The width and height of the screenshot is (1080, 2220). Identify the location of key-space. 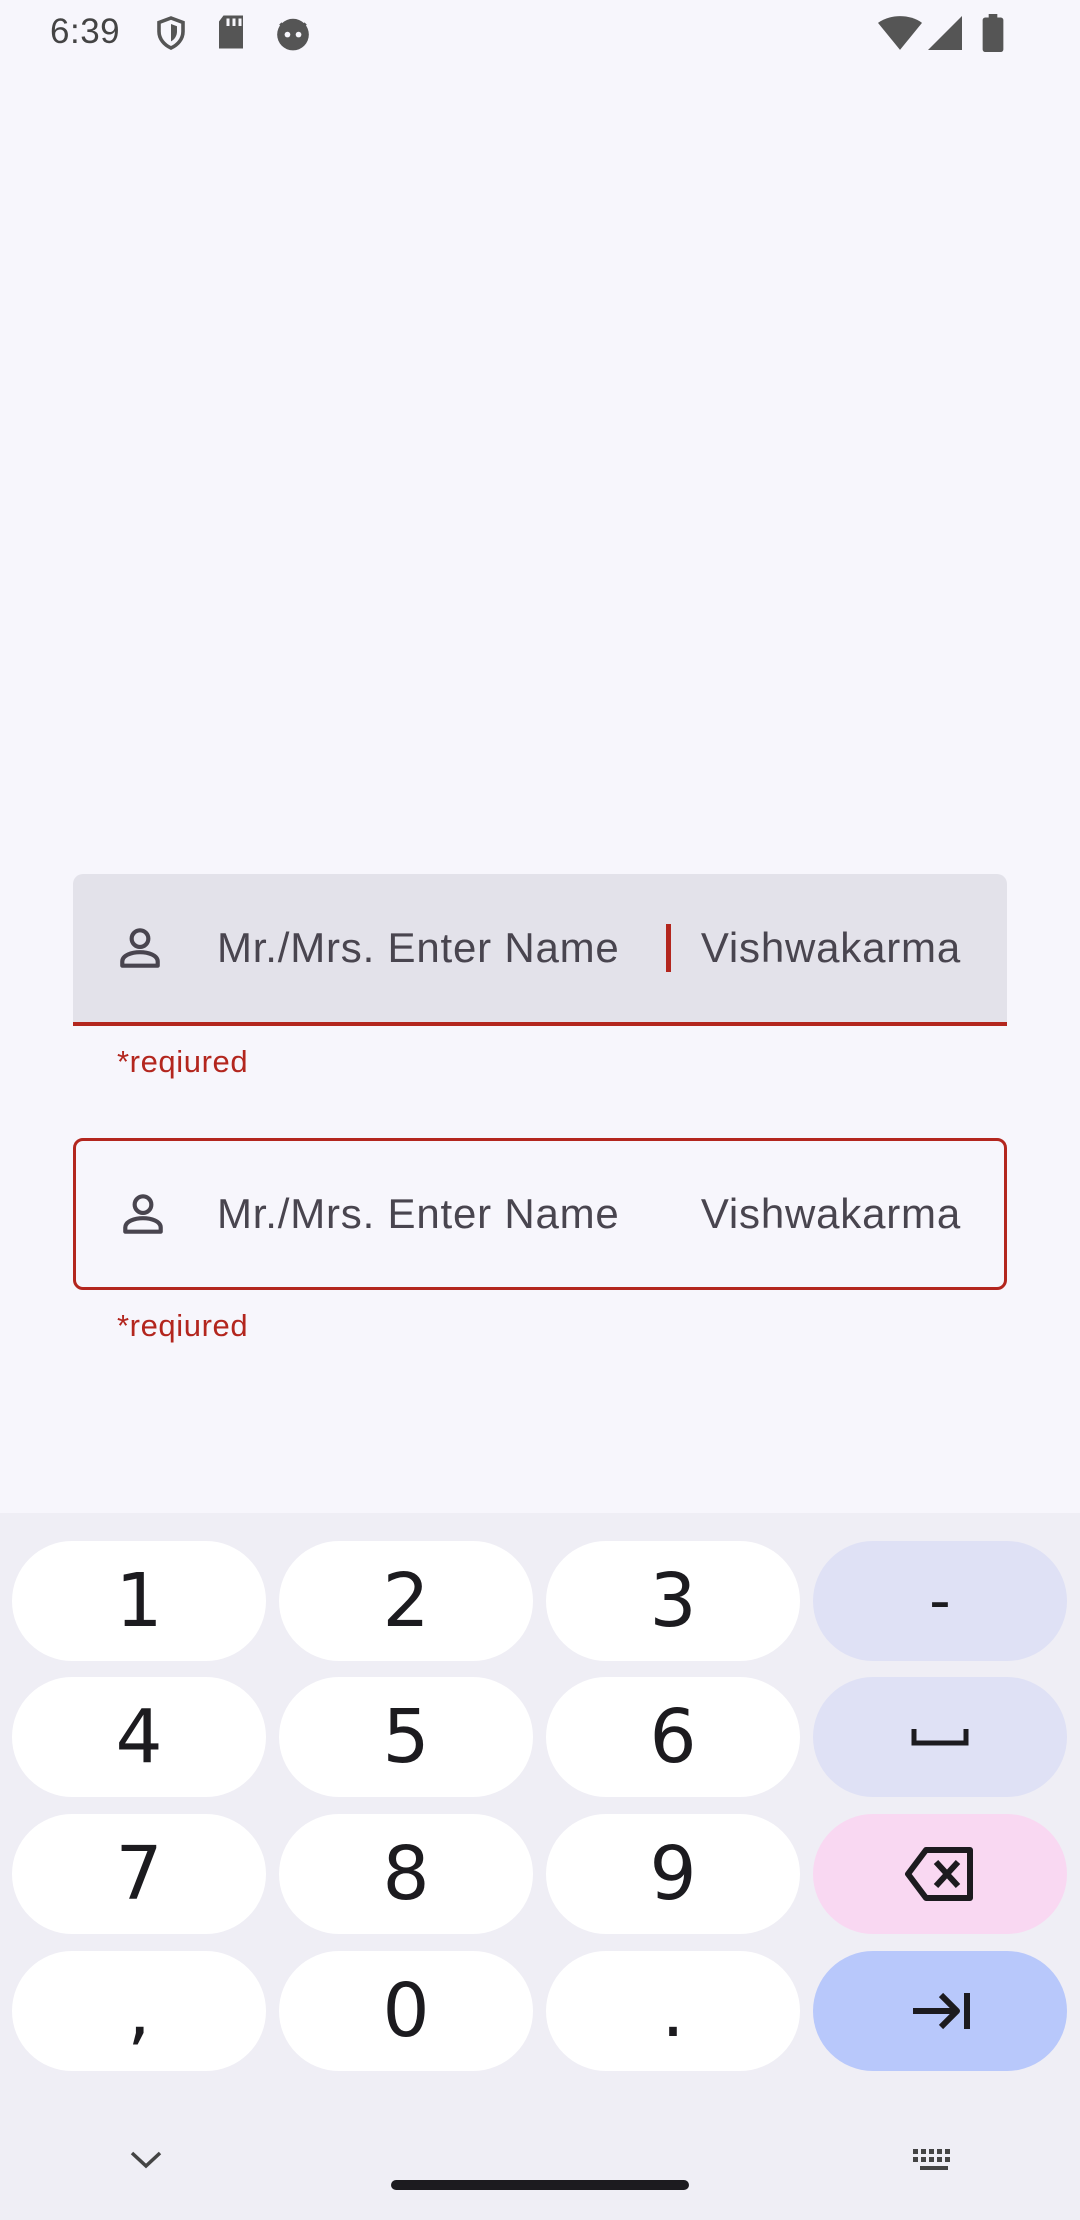
(940, 1737).